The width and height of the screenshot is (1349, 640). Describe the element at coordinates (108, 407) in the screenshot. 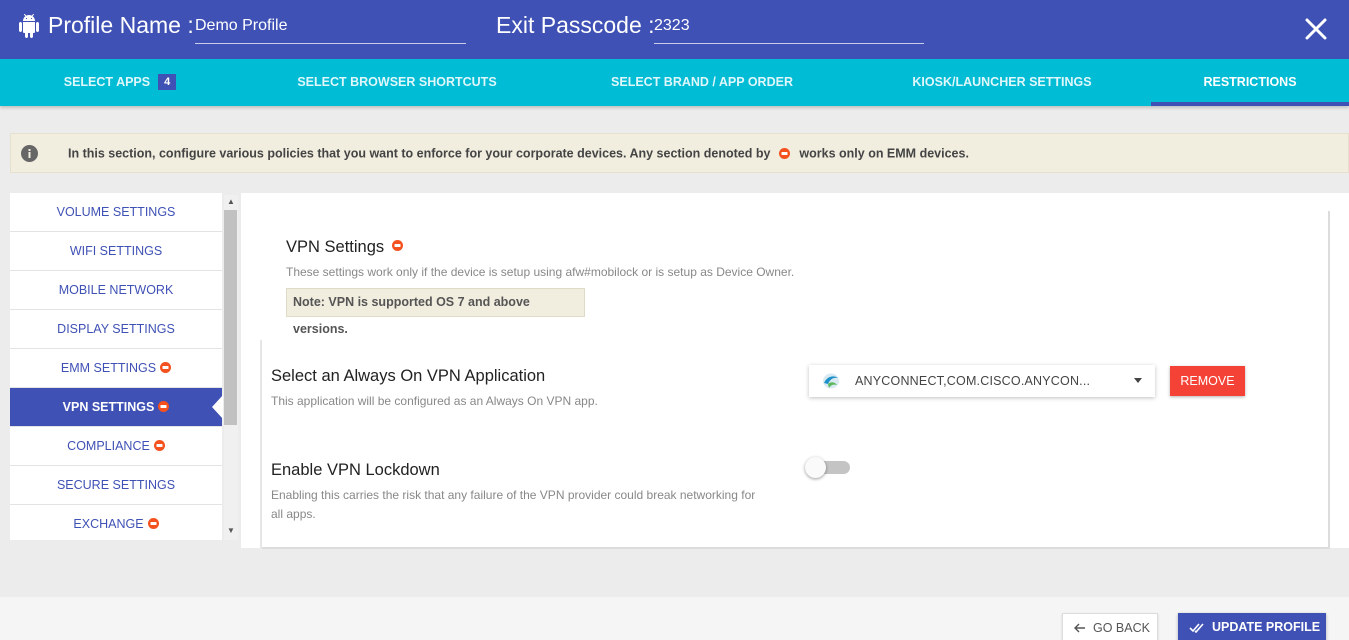

I see `menu-item-label: VPN SETTINGS` at that location.